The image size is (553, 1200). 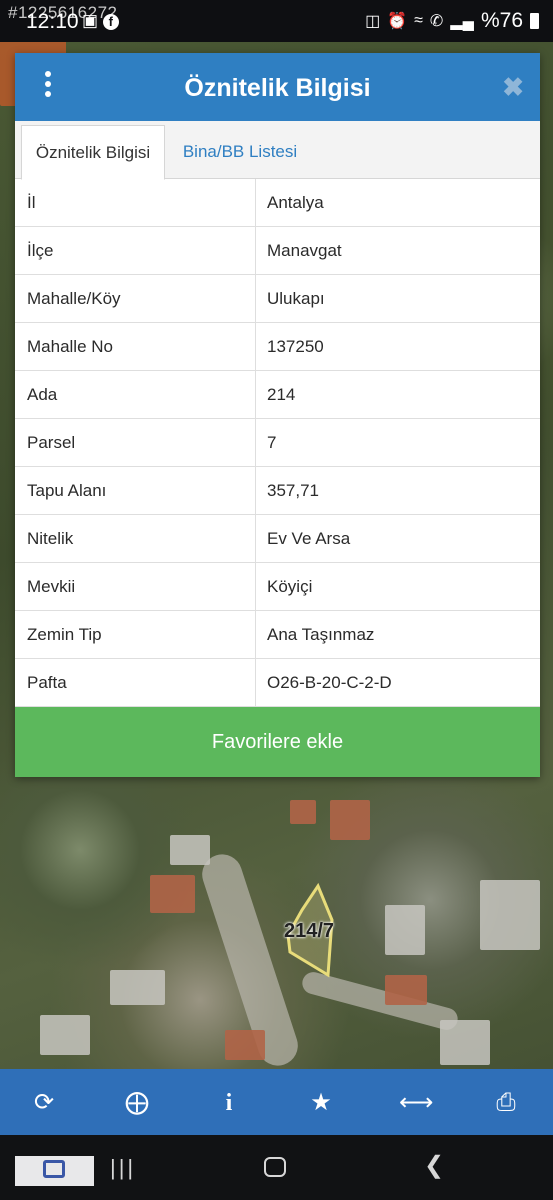 I want to click on alarm-icon: ⏰, so click(x=397, y=21).